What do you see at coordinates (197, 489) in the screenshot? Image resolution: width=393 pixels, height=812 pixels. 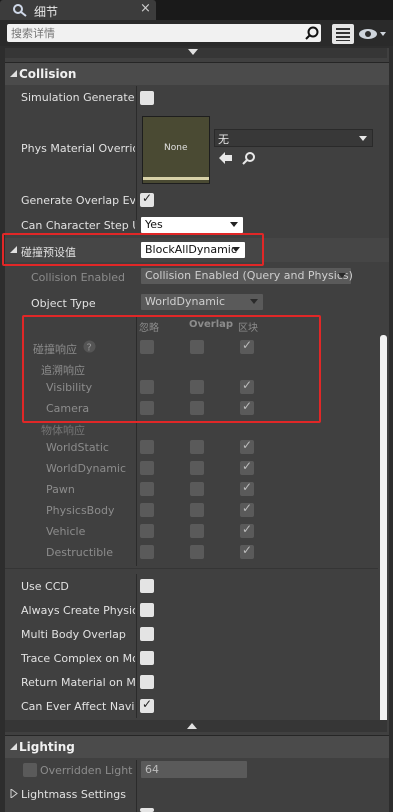 I see `pawn-overlap-checkbox` at bounding box center [197, 489].